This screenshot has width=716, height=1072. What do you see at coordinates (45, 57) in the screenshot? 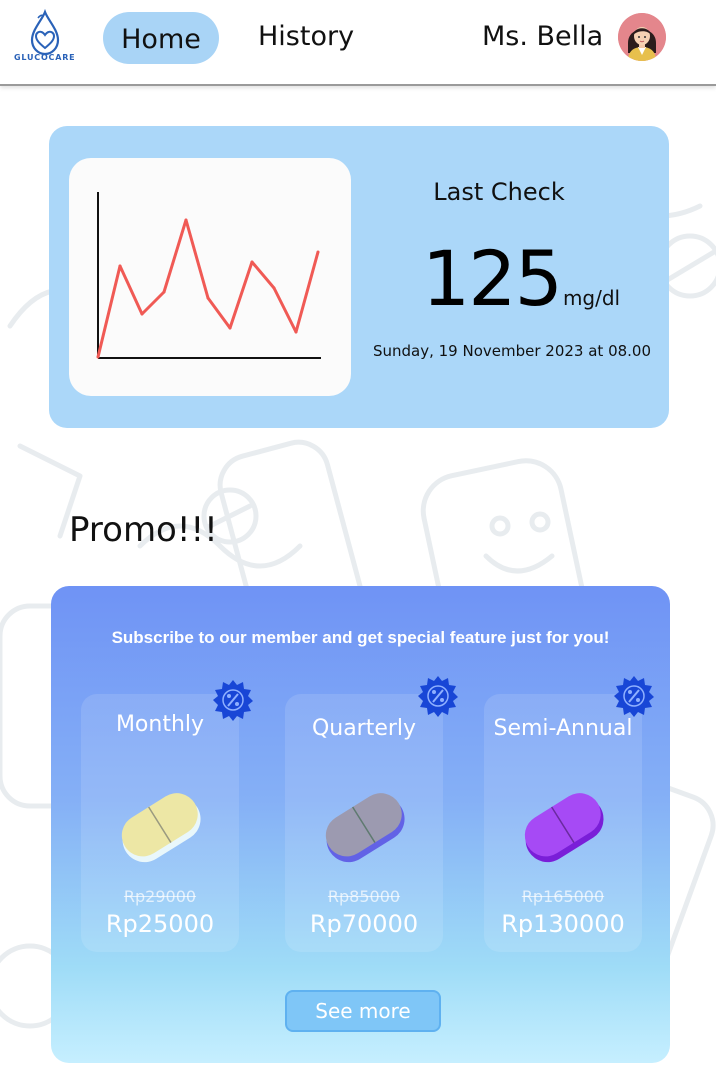
I see `logo-text: GLUCOCARE` at bounding box center [45, 57].